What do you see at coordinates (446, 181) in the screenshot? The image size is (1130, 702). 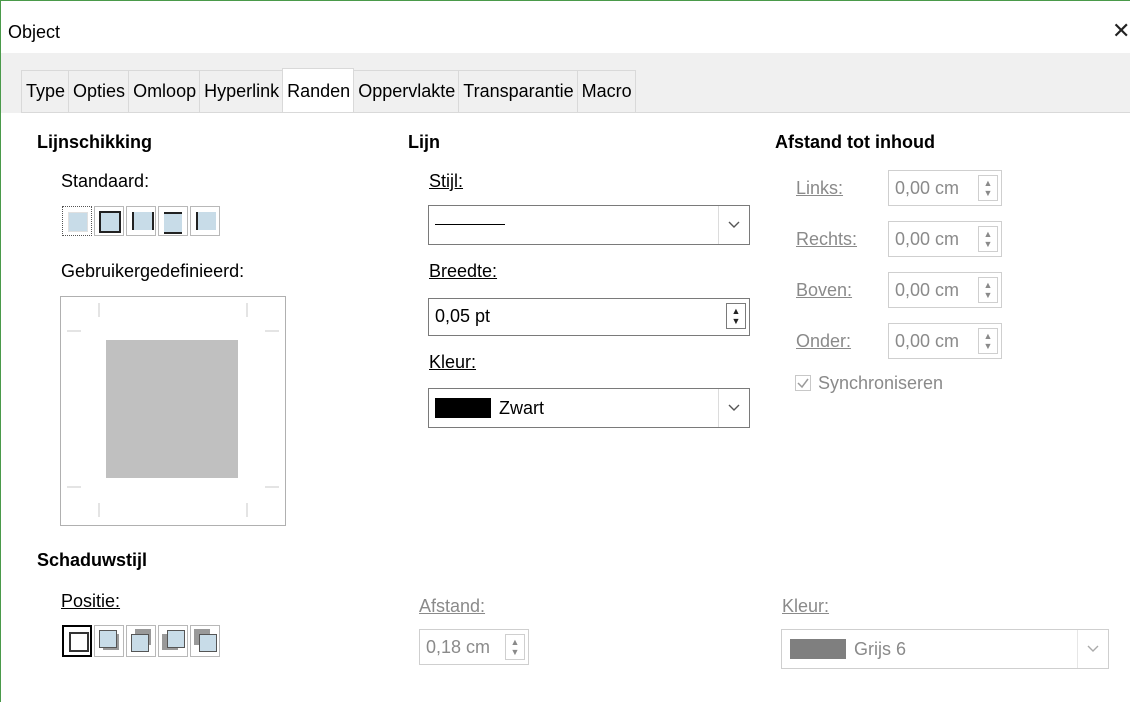 I see `style-label: Stijl:` at bounding box center [446, 181].